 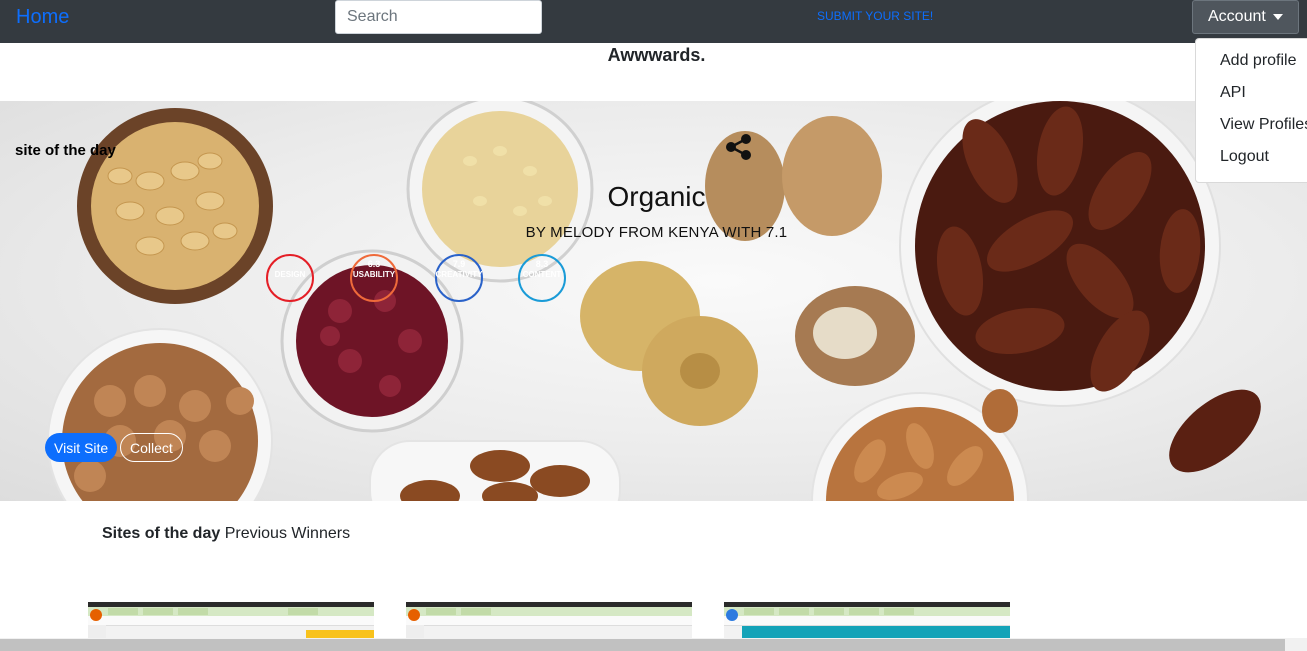 I want to click on site-byline: BY MELODY FROM KENYA WITH 7.1, so click(x=656, y=232).